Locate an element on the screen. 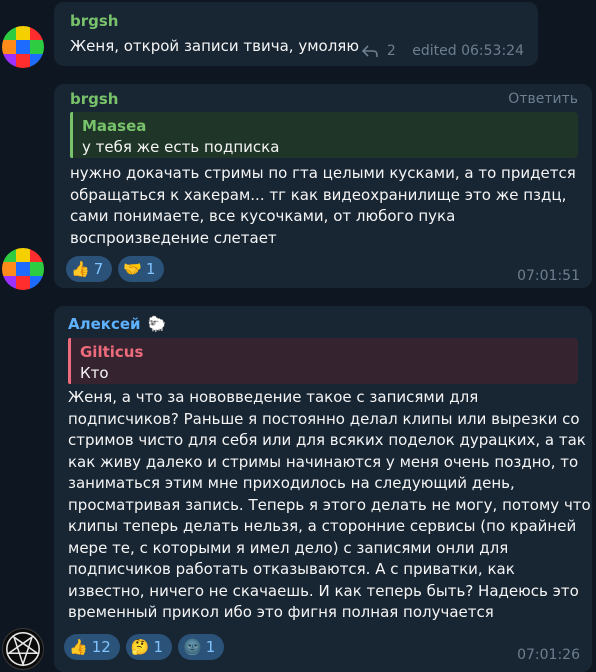  author-name: Алексей is located at coordinates (104, 324).